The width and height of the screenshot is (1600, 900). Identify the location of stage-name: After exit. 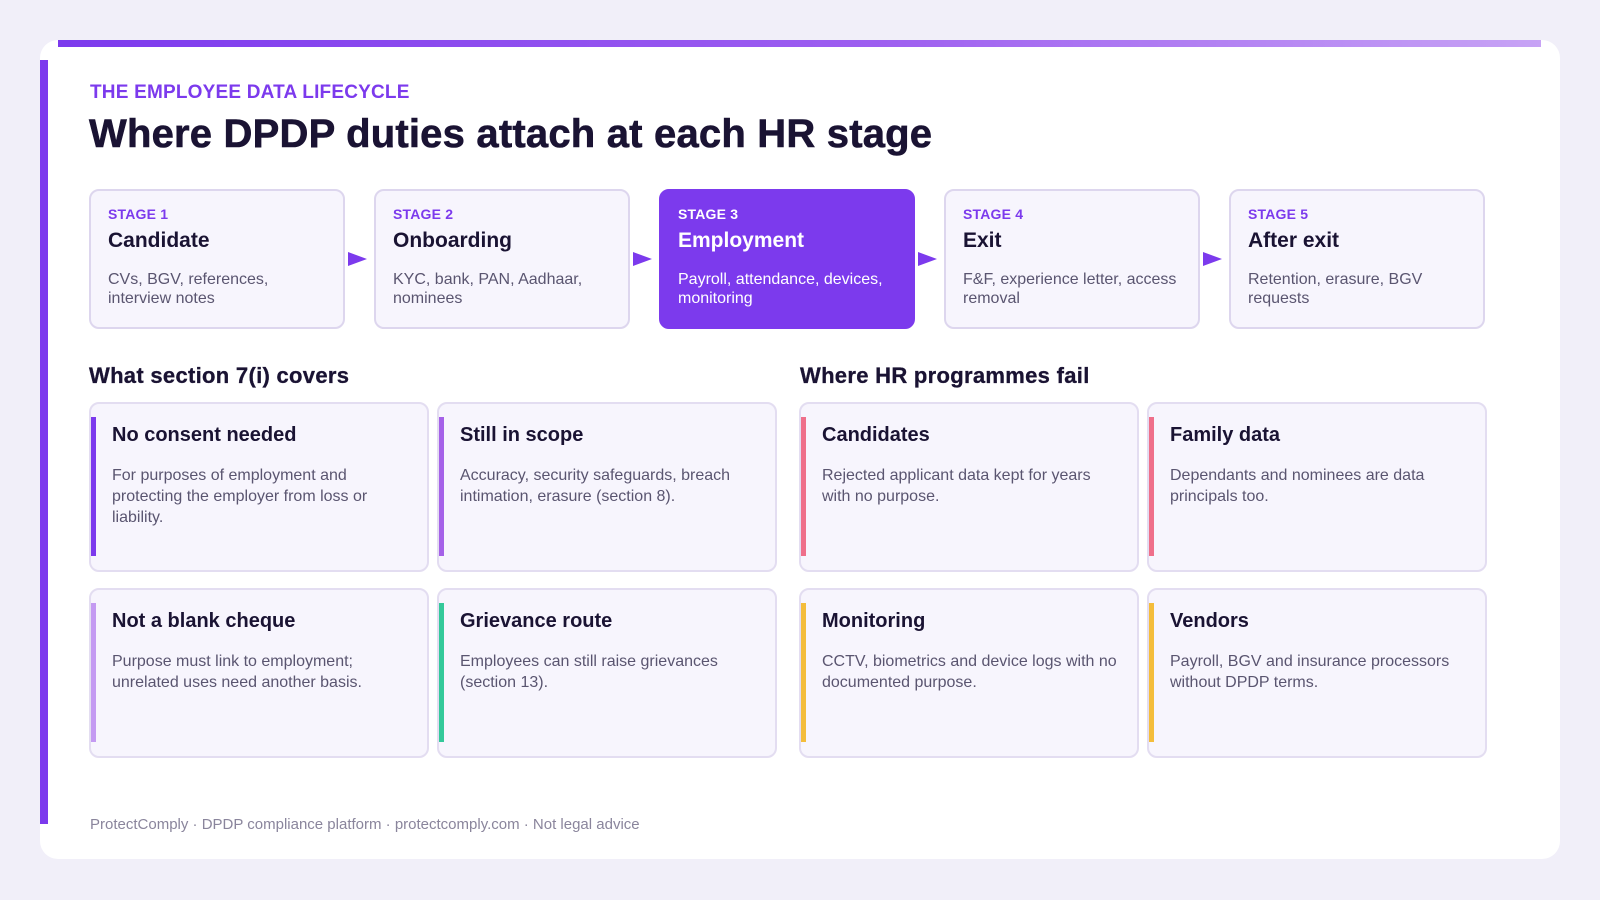
(1294, 240).